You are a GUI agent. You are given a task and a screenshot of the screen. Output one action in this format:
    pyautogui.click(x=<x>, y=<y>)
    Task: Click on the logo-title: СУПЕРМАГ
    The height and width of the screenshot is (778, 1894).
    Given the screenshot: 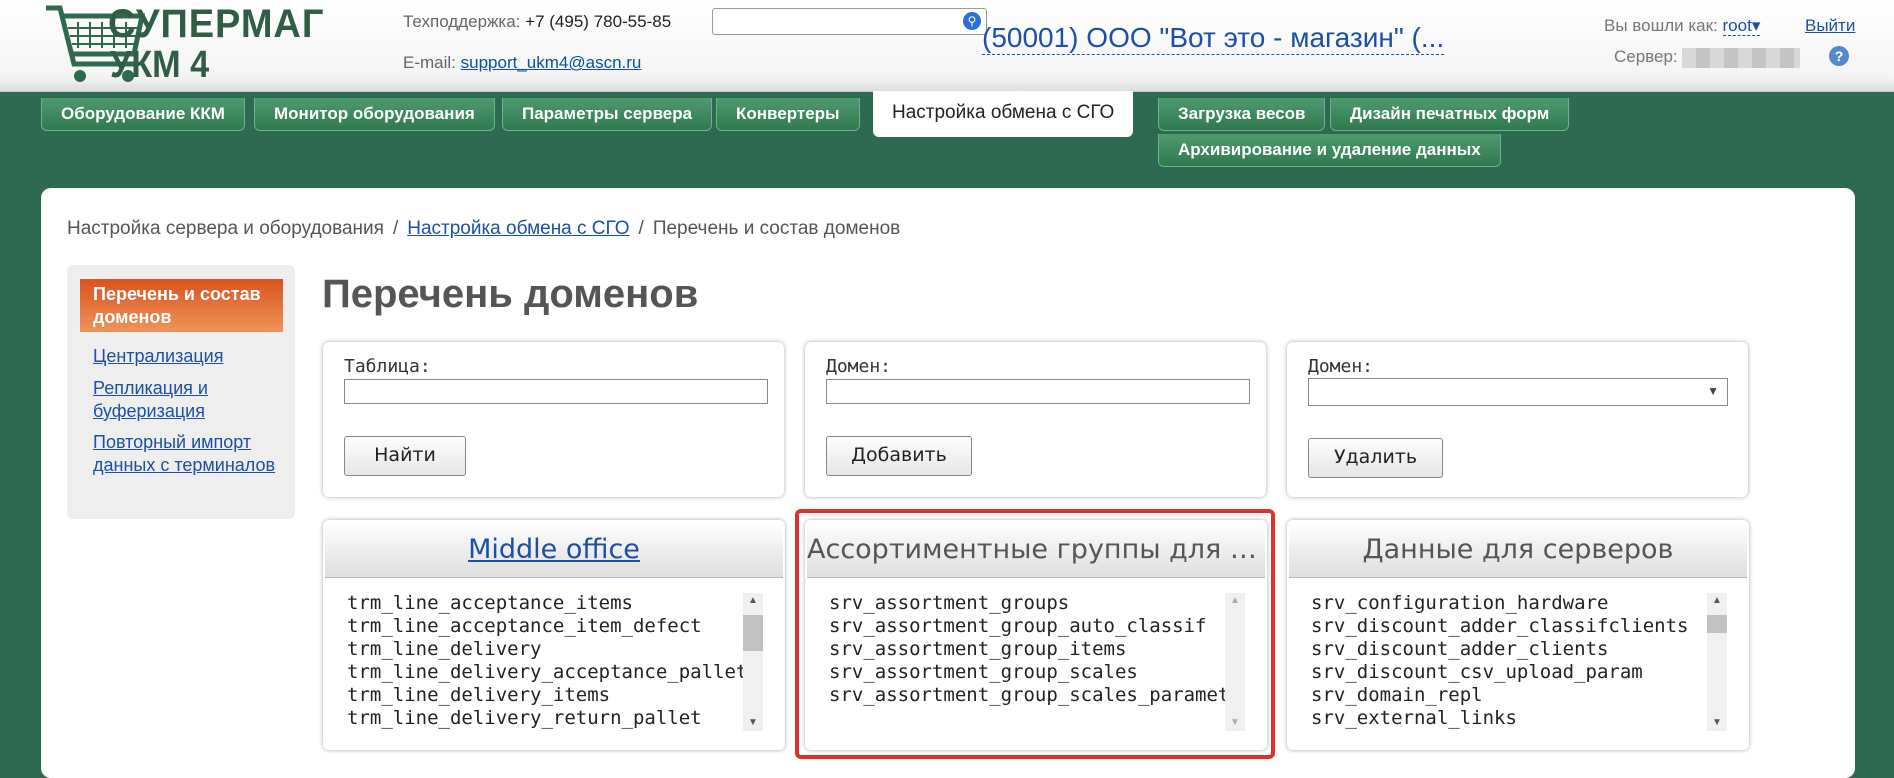 What is the action you would take?
    pyautogui.click(x=216, y=24)
    